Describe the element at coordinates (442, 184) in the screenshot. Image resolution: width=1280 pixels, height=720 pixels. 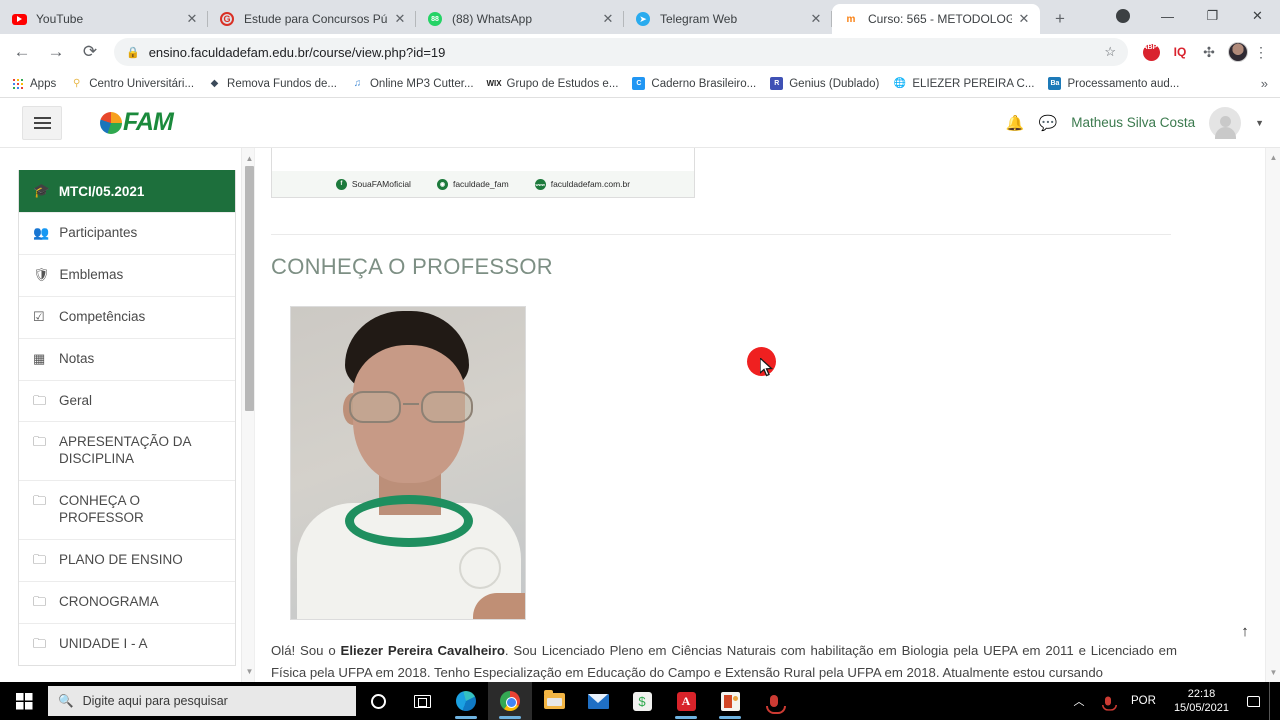
I see `instagram-icon: ◉` at that location.